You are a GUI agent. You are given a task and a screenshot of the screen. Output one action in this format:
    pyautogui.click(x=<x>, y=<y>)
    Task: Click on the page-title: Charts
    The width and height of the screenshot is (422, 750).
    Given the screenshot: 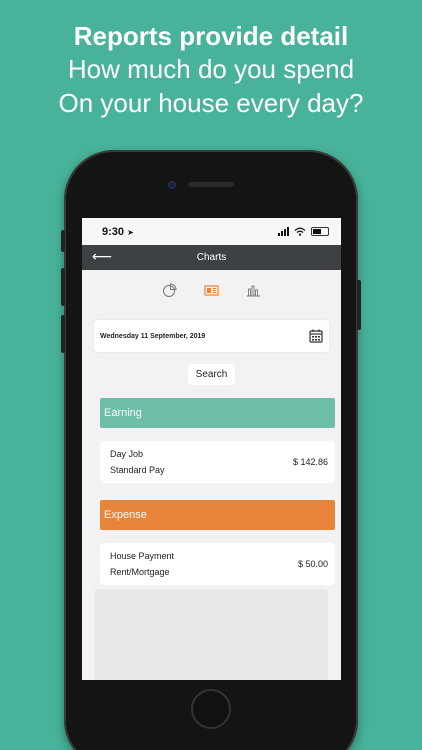 What is the action you would take?
    pyautogui.click(x=211, y=257)
    